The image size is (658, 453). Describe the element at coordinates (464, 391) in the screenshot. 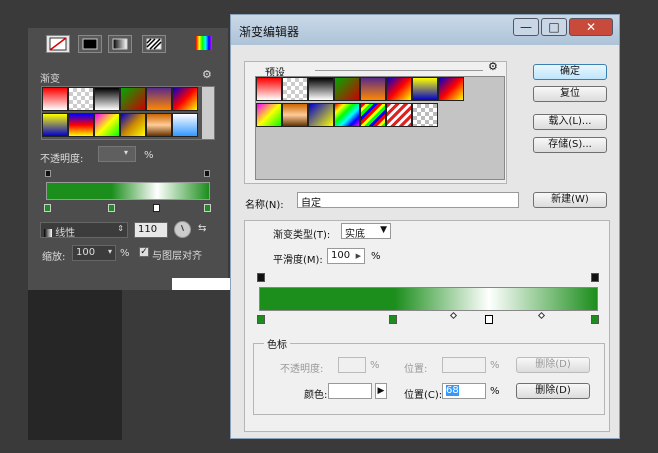

I see `color-location-input: 68` at that location.